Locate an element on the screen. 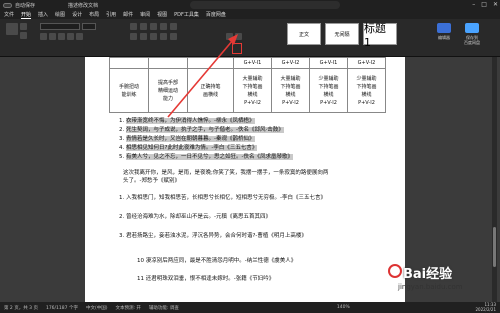 The height and width of the screenshot is (313, 500). language-status: 中文(中国) is located at coordinates (97, 308).